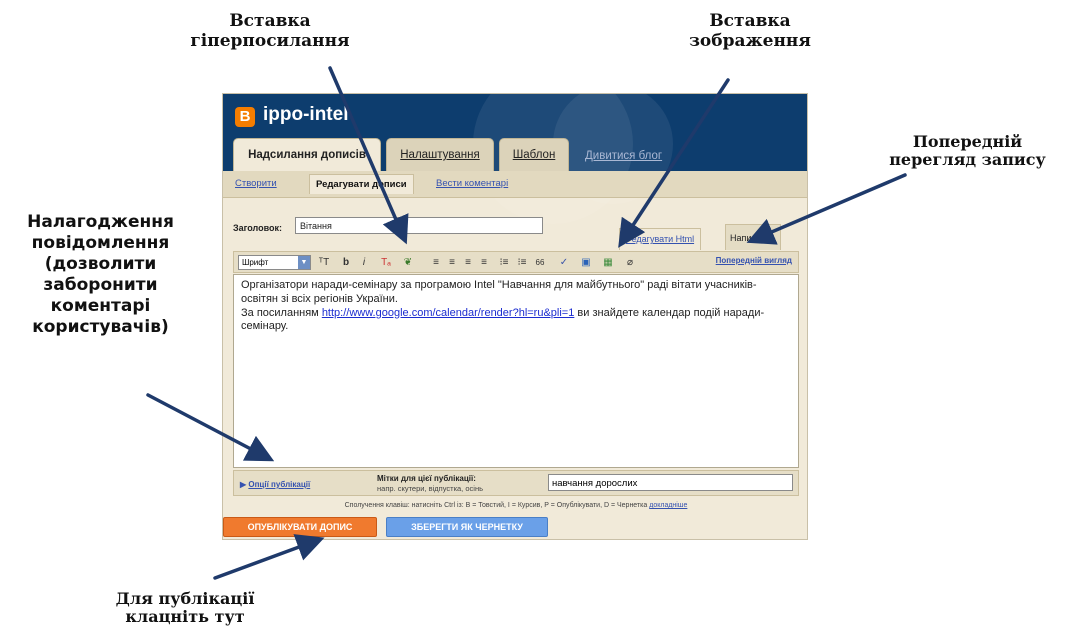  Describe the element at coordinates (210, 427) in the screenshot. I see `arrow-to-post-options` at that location.